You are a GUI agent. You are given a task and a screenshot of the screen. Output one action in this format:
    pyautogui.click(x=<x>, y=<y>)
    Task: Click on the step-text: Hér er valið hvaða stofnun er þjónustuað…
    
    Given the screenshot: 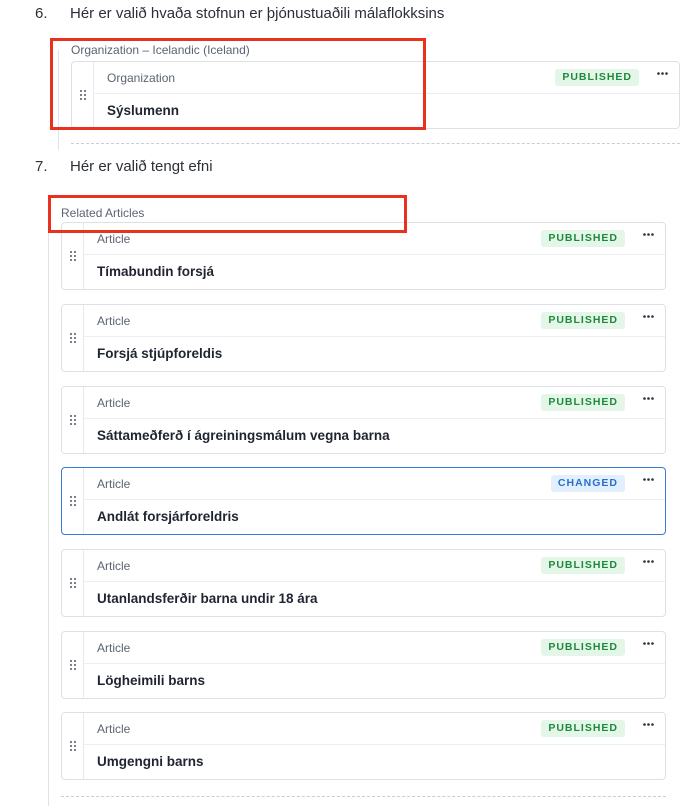 What is the action you would take?
    pyautogui.click(x=257, y=13)
    